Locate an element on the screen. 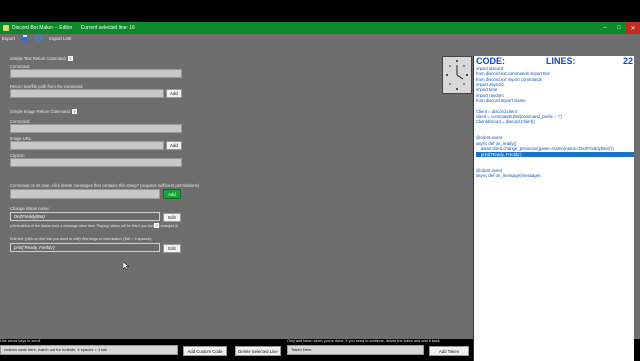  window-controls: – □ ✕ is located at coordinates (619, 28).